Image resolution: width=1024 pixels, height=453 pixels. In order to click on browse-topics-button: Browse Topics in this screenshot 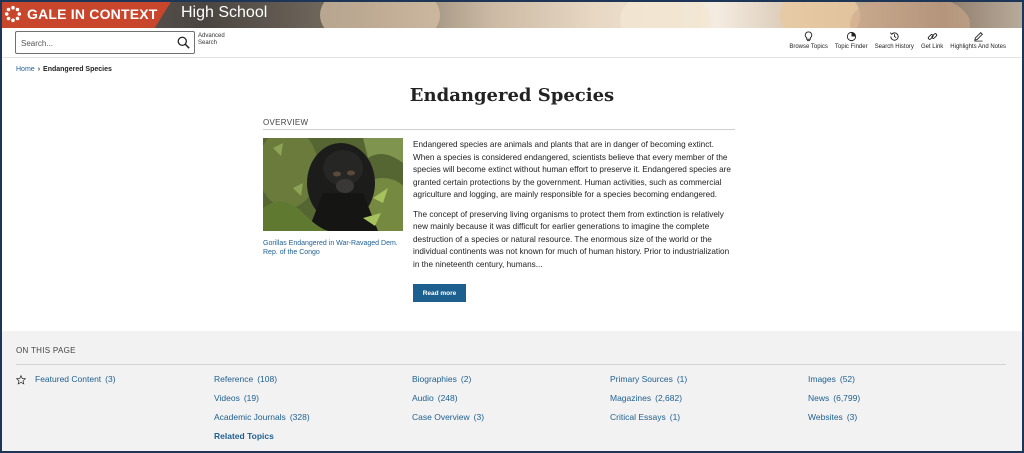, I will do `click(808, 40)`.